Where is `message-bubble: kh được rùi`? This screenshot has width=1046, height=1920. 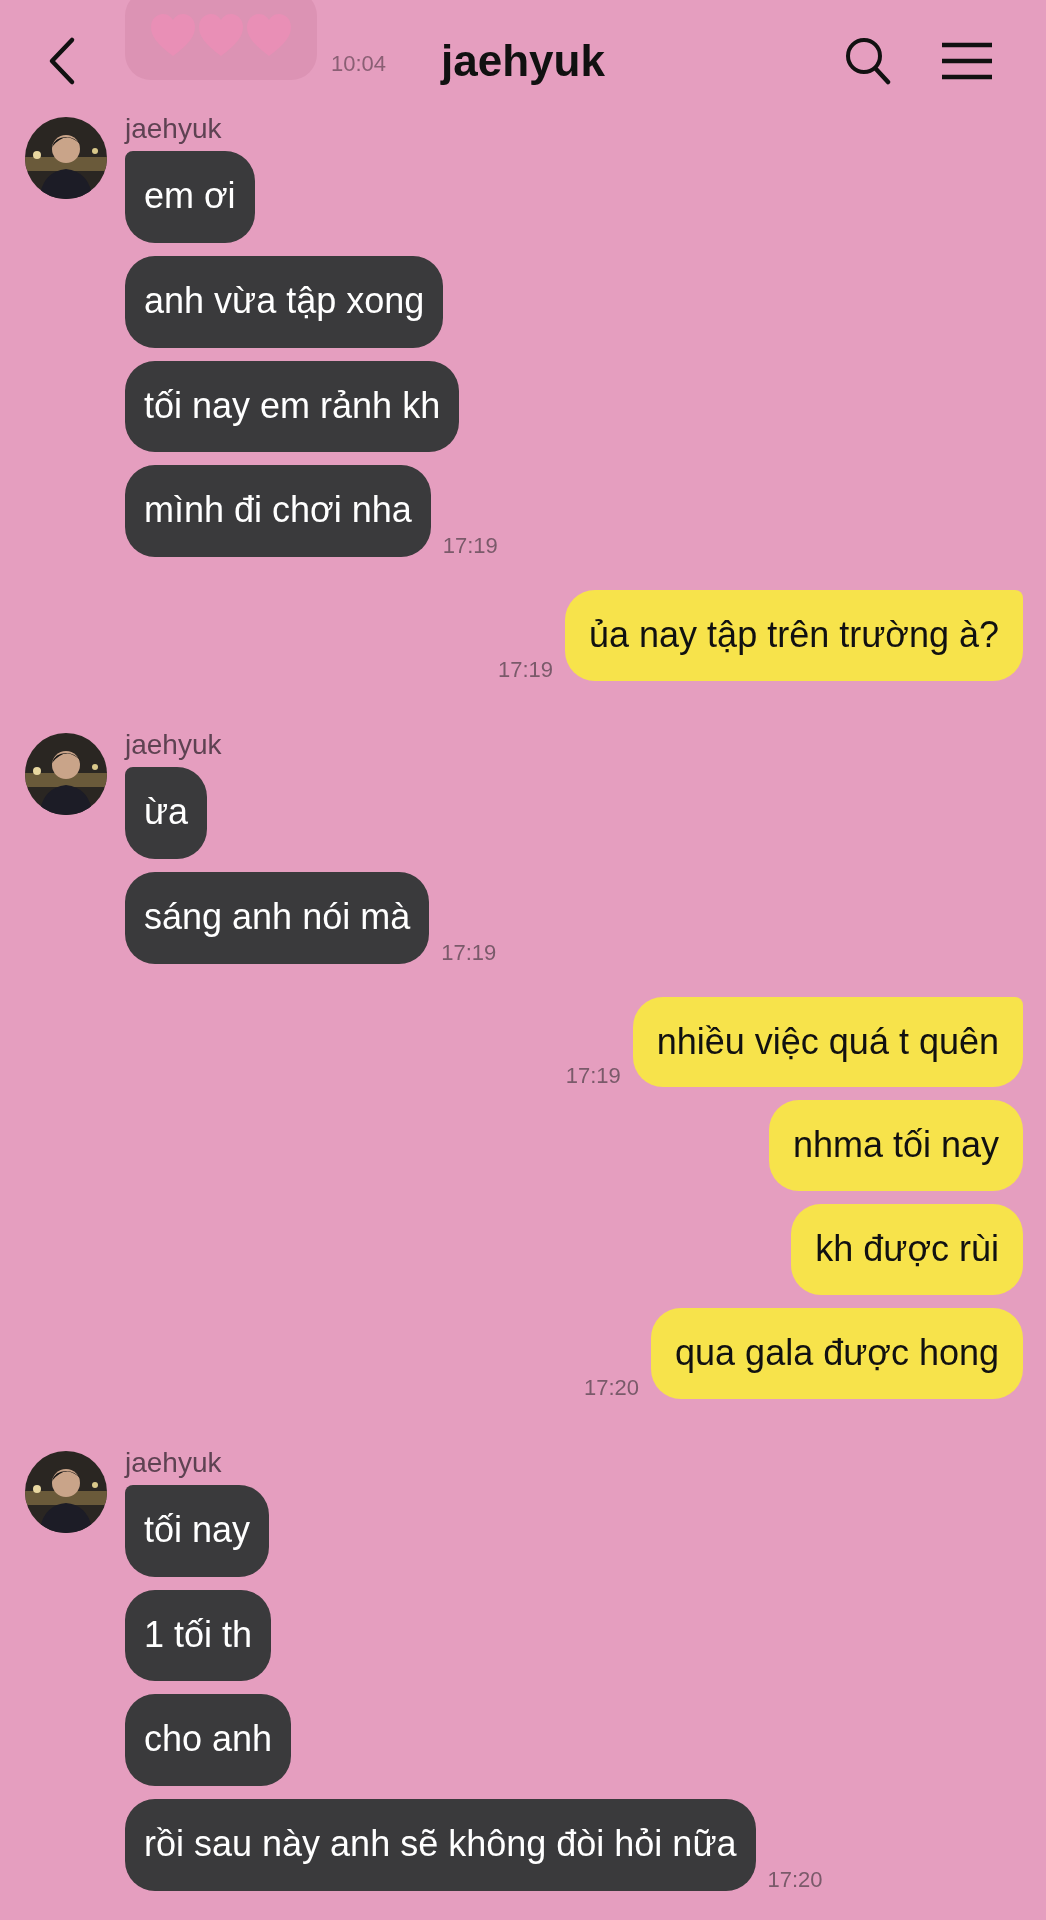 message-bubble: kh được rùi is located at coordinates (907, 1249).